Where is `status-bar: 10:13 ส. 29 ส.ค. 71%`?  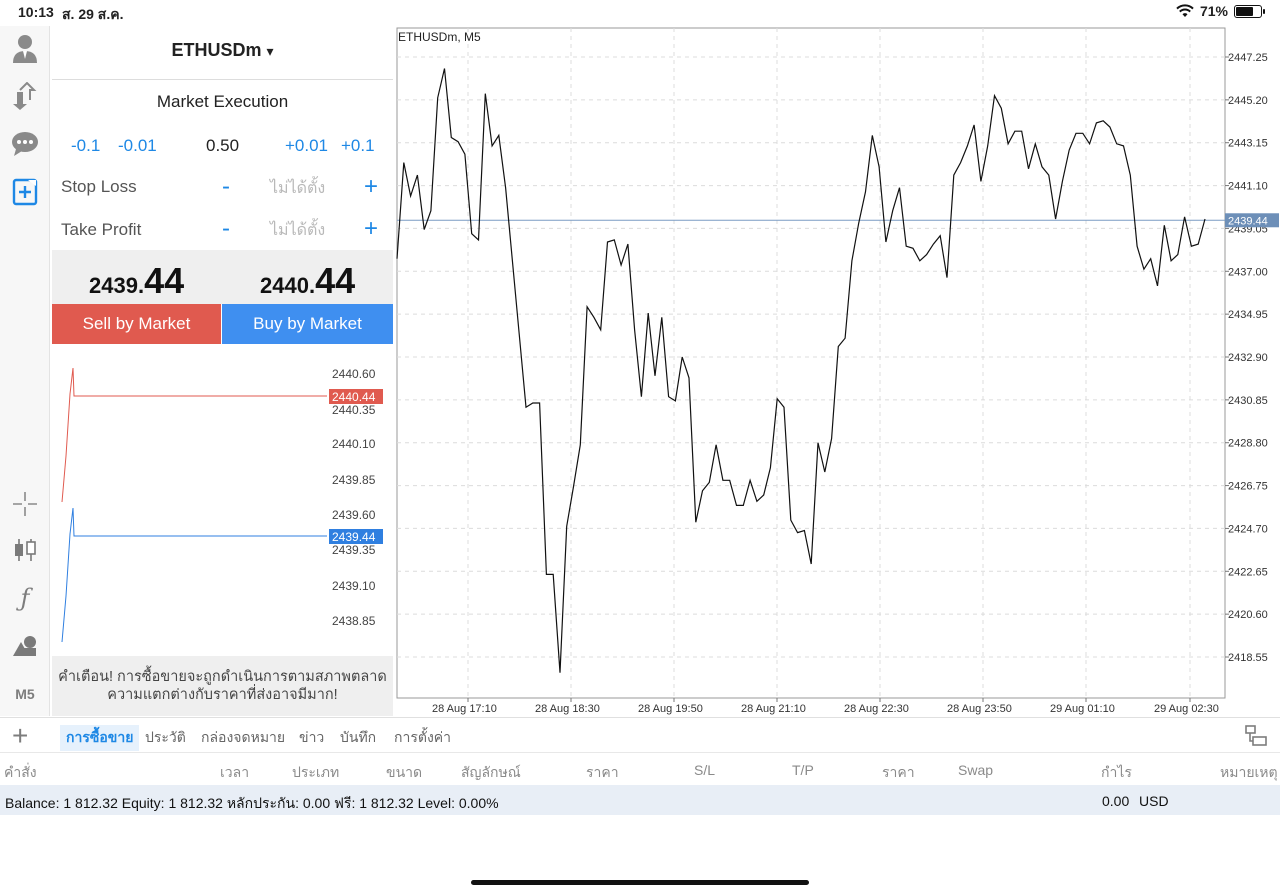
status-bar: 10:13 ส. 29 ส.ค. 71% is located at coordinates (640, 13).